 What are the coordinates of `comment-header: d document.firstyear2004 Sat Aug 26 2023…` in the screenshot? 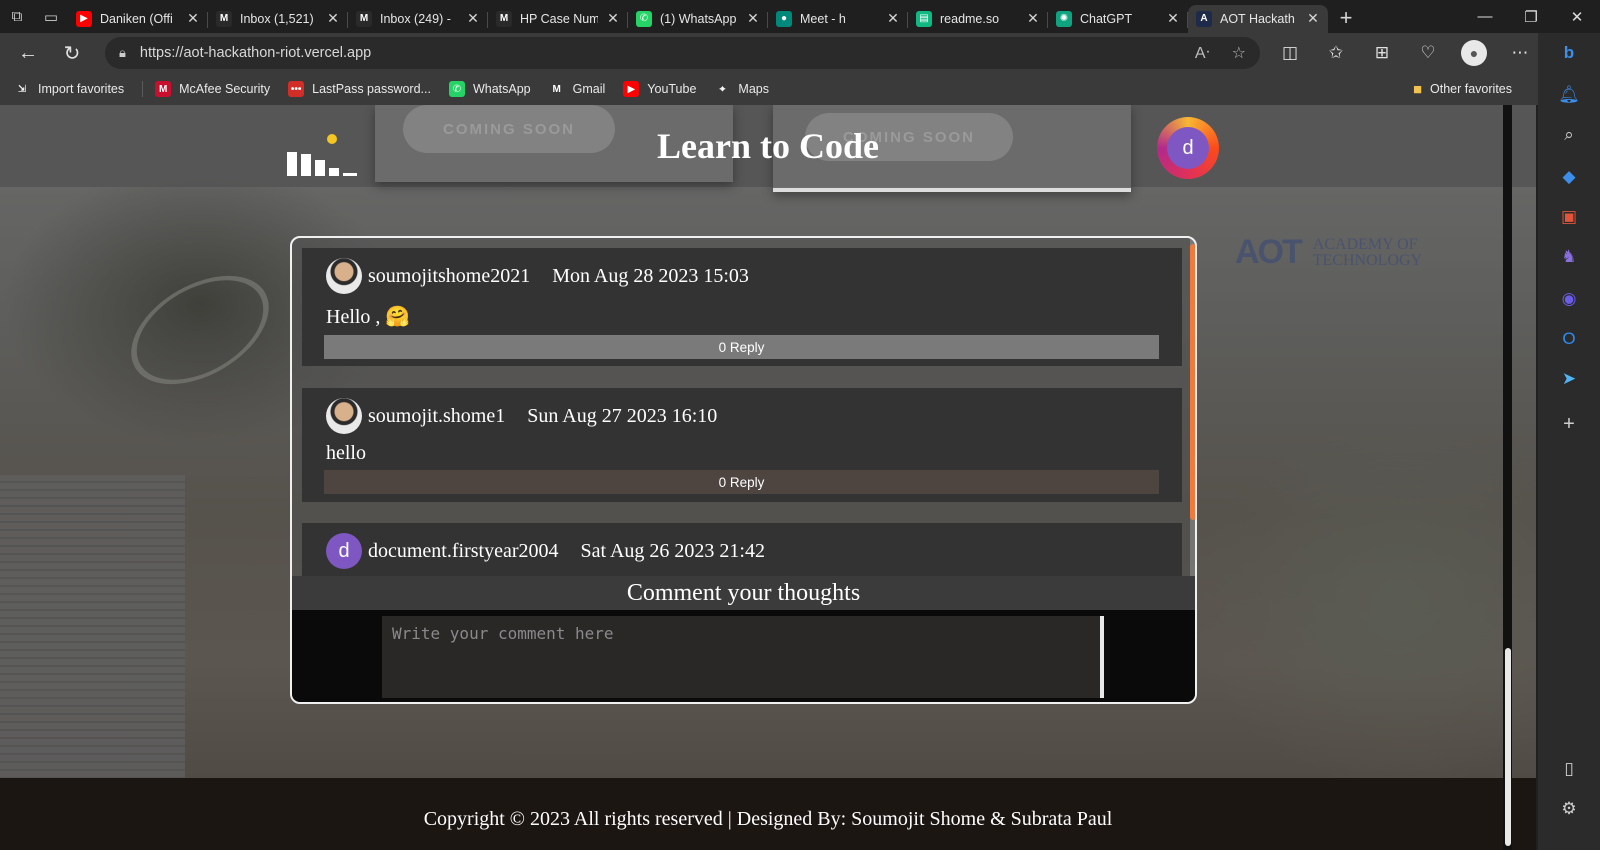 It's located at (545, 551).